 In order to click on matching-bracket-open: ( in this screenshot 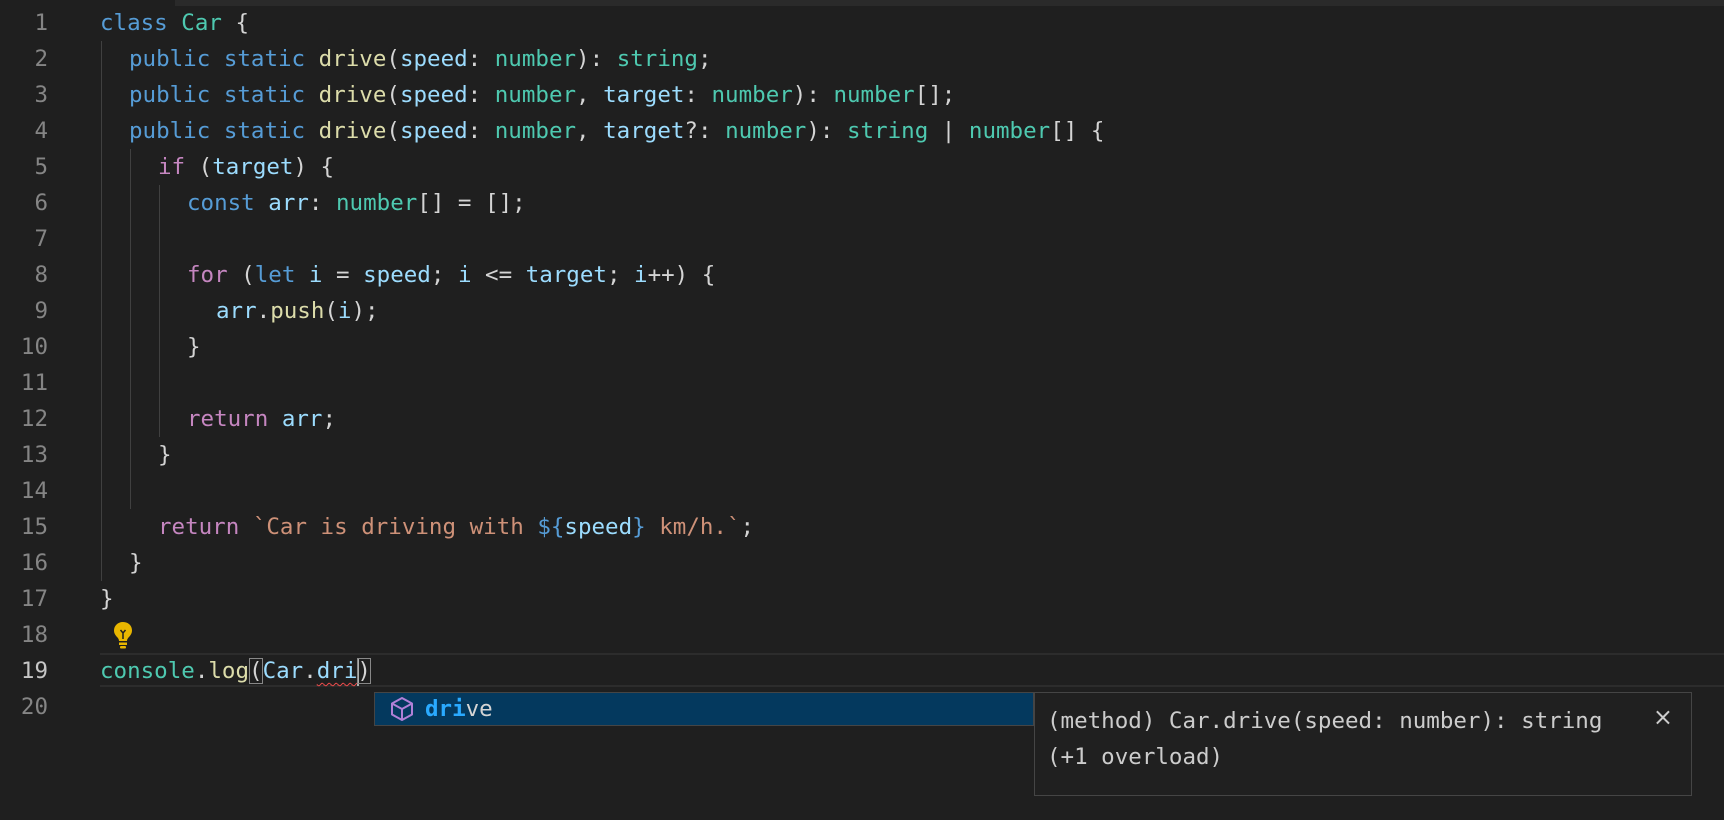, I will do `click(256, 671)`.